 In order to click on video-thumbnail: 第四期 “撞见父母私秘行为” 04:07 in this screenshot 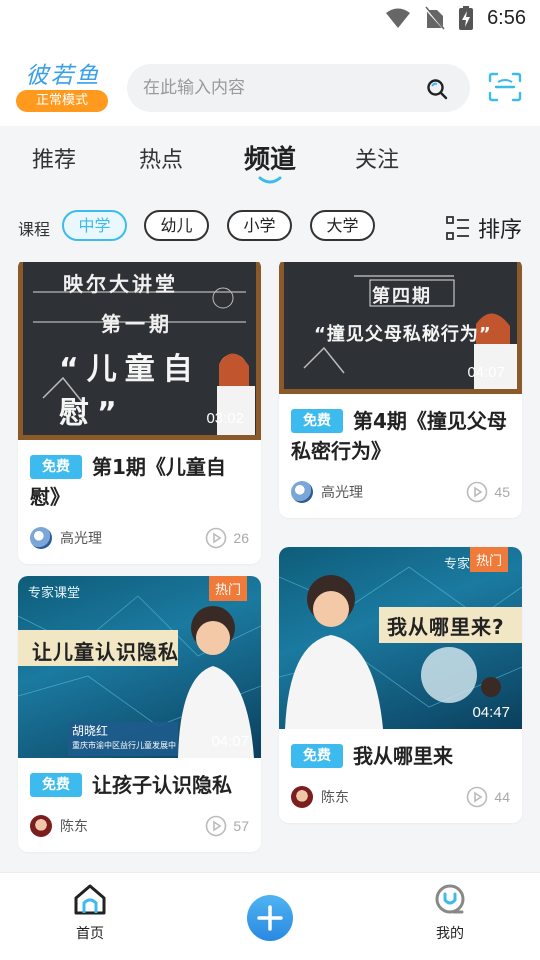, I will do `click(400, 328)`.